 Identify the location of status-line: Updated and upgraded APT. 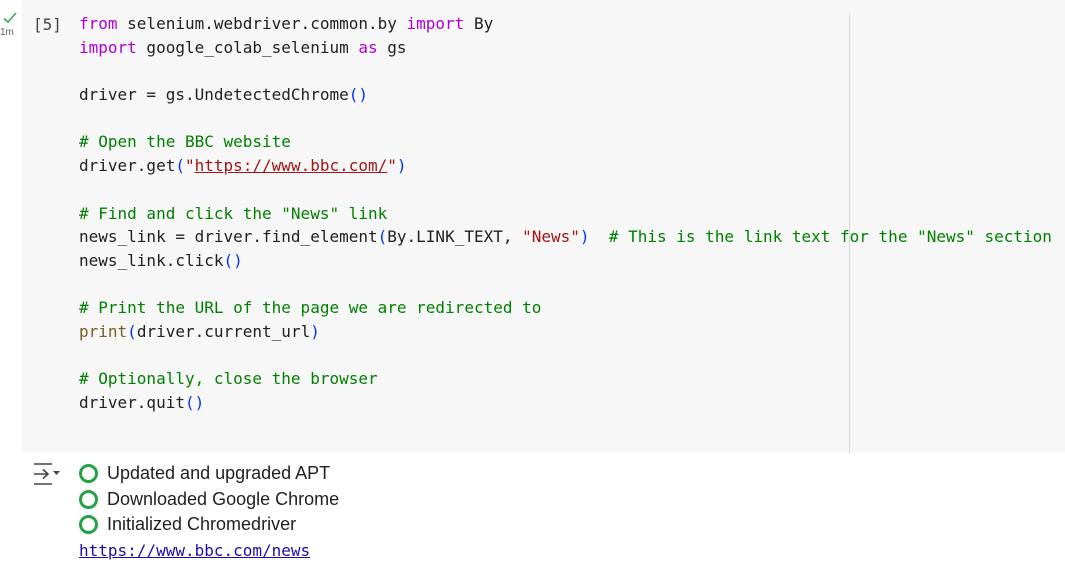
(209, 474).